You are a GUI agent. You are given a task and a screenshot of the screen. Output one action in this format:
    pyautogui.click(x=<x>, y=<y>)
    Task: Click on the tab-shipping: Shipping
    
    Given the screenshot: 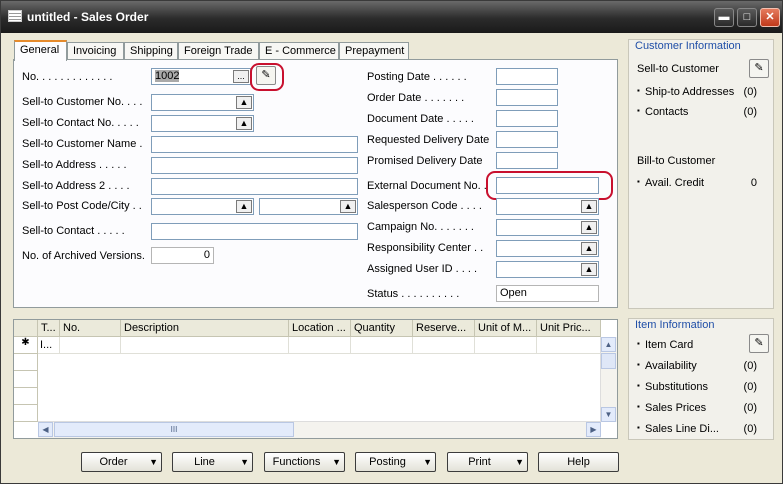 What is the action you would take?
    pyautogui.click(x=151, y=51)
    